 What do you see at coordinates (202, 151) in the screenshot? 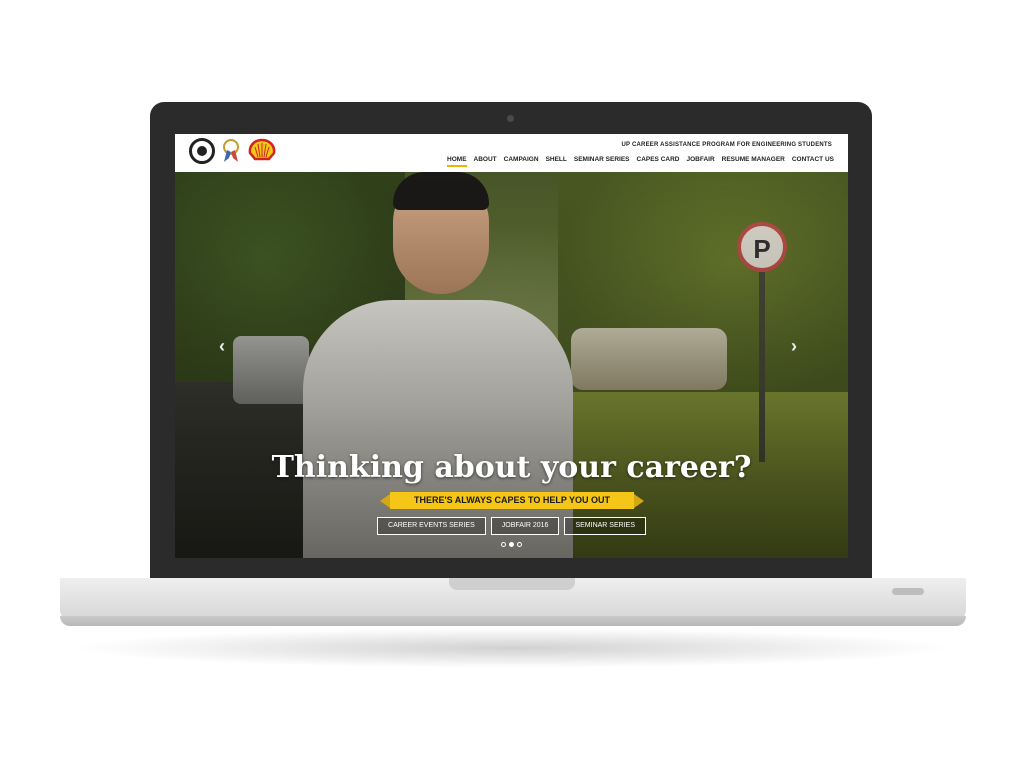
I see `capes-logo-icon` at bounding box center [202, 151].